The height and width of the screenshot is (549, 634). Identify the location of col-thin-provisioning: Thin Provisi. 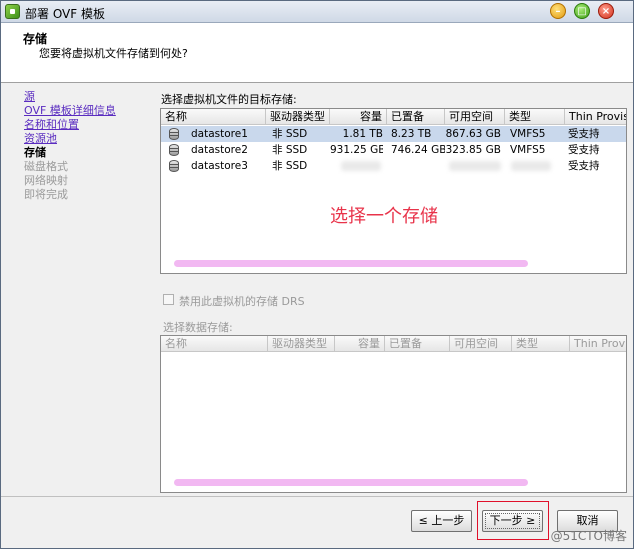
(595, 117).